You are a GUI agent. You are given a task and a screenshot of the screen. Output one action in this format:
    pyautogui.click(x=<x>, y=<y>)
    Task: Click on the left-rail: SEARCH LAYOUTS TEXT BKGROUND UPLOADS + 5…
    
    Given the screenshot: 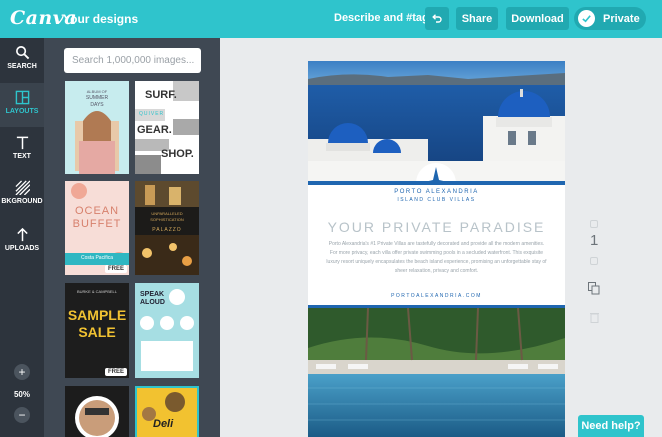 What is the action you would take?
    pyautogui.click(x=22, y=237)
    